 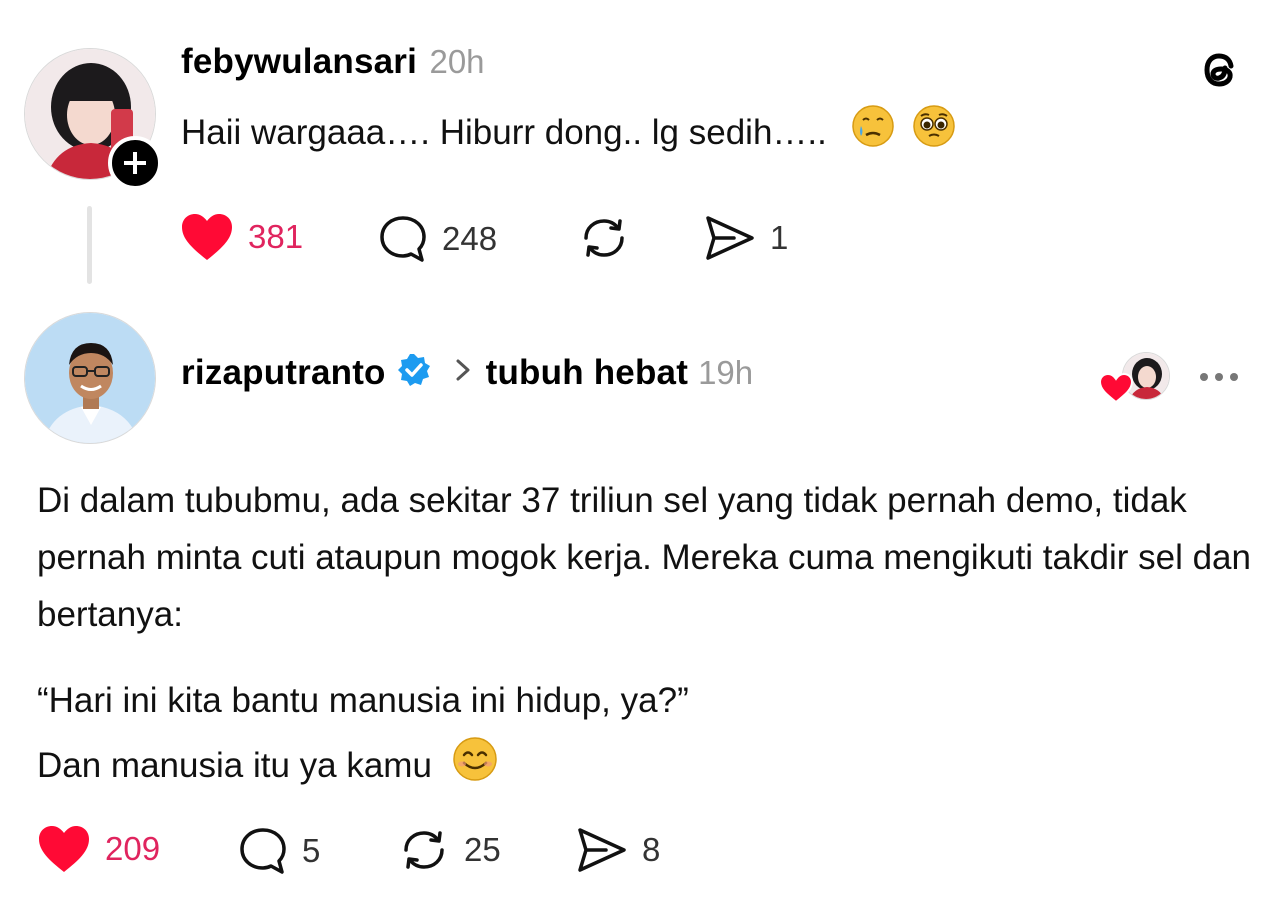 I want to click on reply-button: 5, so click(x=279, y=851).